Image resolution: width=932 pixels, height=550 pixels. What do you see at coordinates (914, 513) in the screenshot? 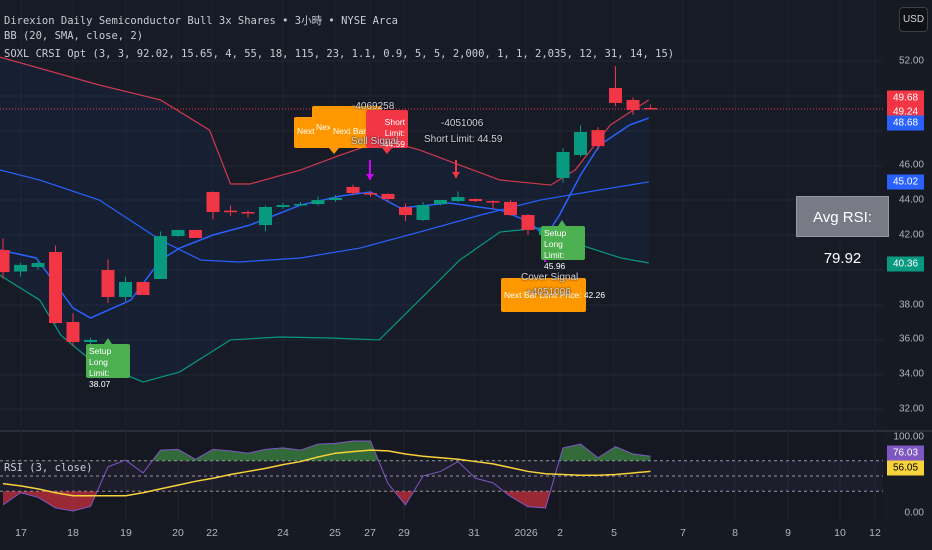
I see `rsi-tick: 0.00` at bounding box center [914, 513].